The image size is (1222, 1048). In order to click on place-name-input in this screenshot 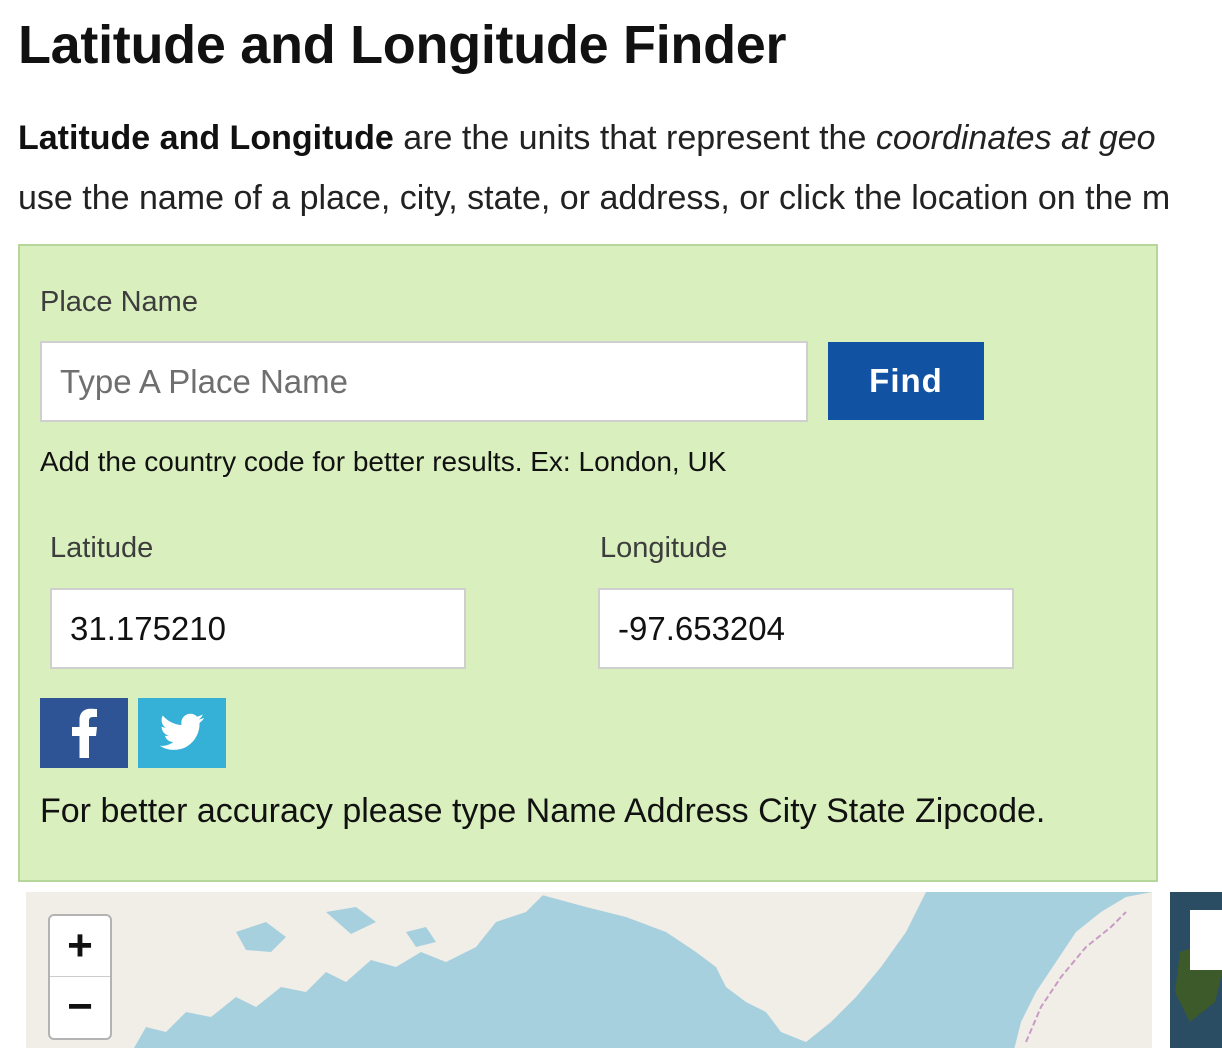, I will do `click(424, 381)`.